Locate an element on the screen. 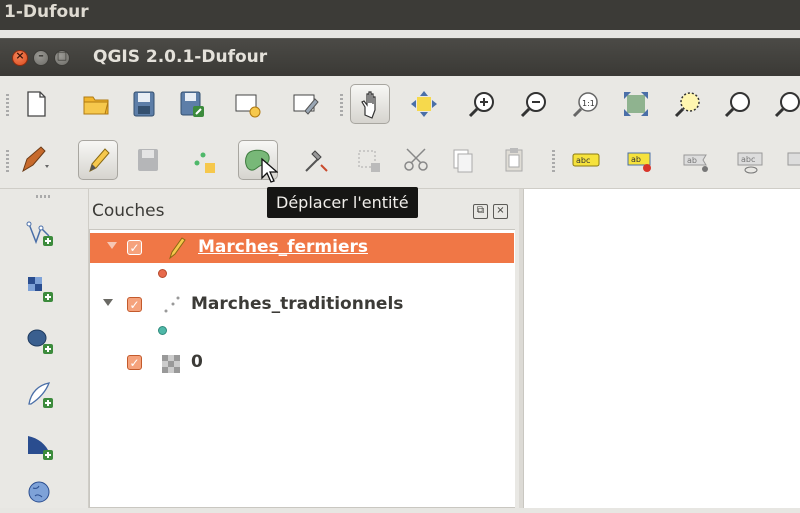 This screenshot has height=513, width=800. new-print-composer-button is located at coordinates (248, 104).